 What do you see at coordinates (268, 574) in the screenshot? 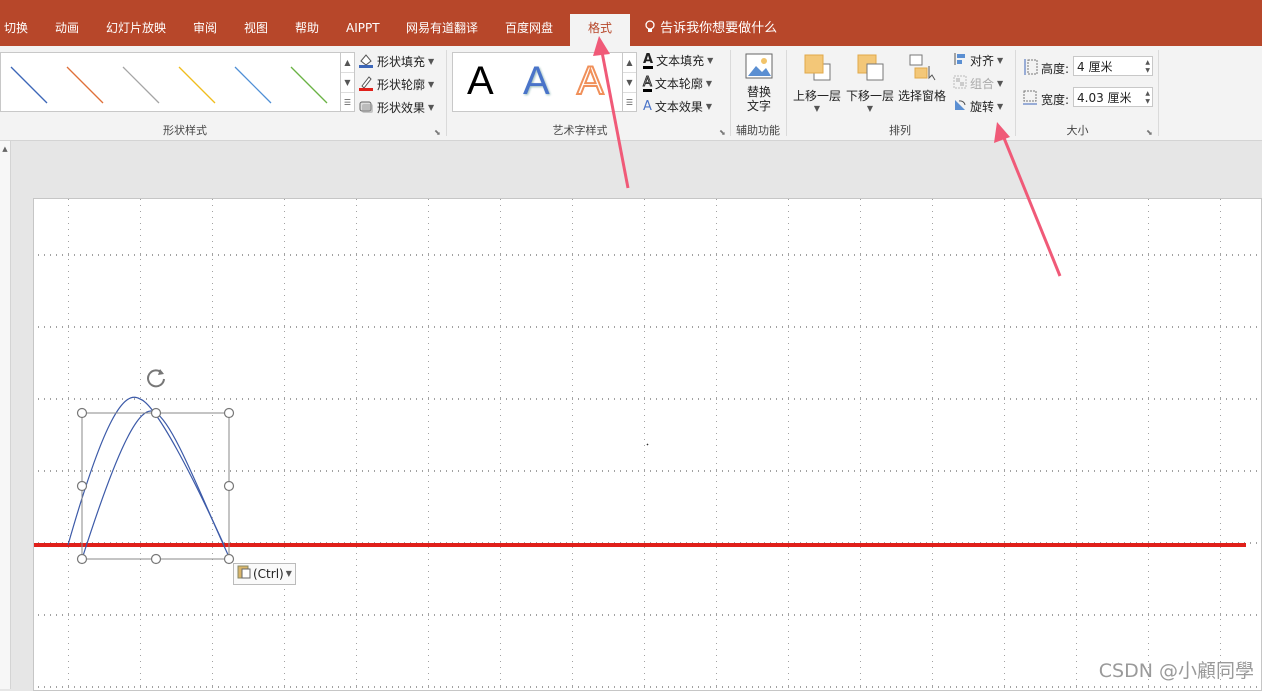
I see `paste-options-label: (Ctrl)` at bounding box center [268, 574].